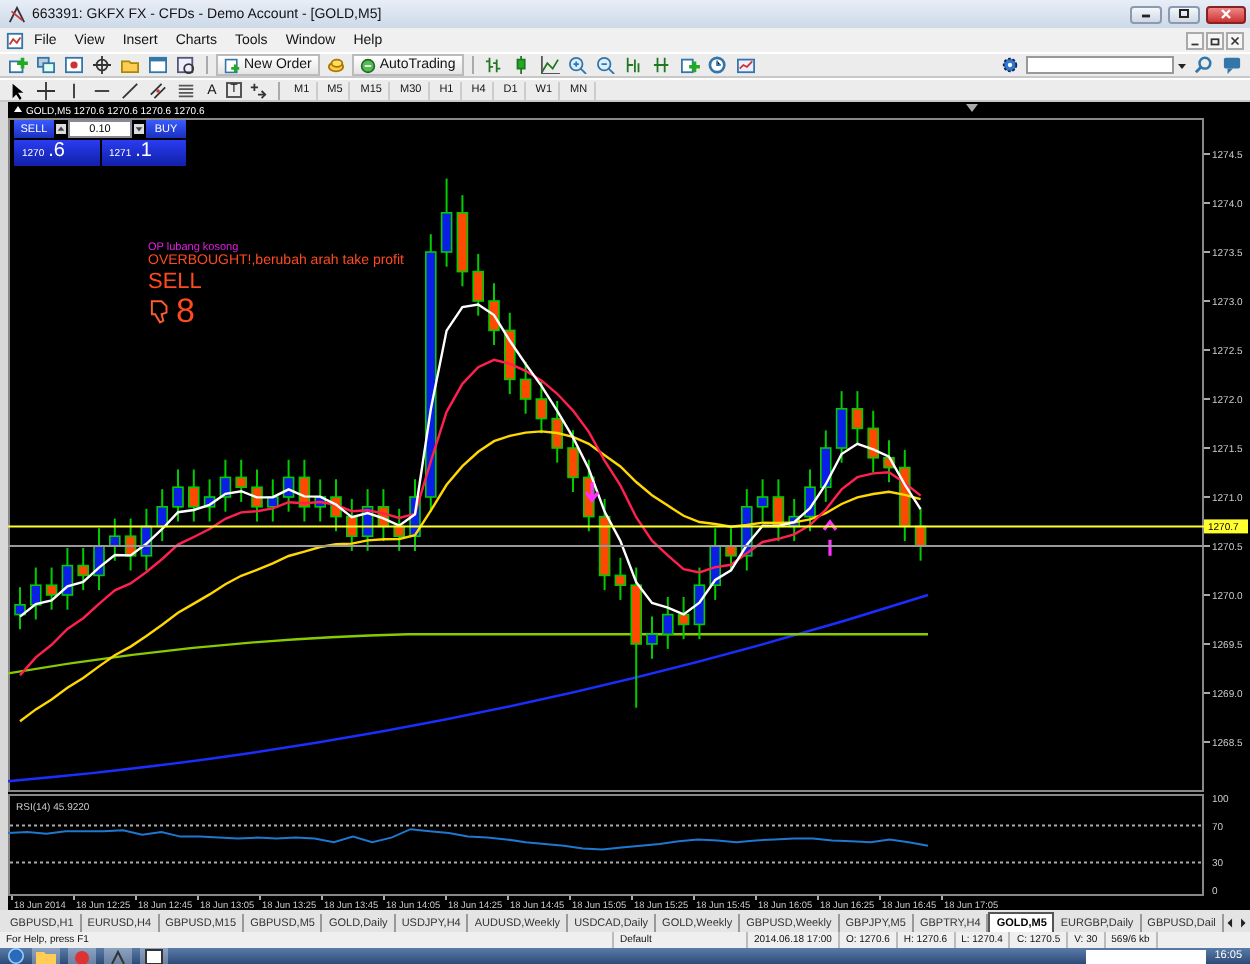  Describe the element at coordinates (1182, 65) in the screenshot. I see `dropdown-caret-icon` at that location.